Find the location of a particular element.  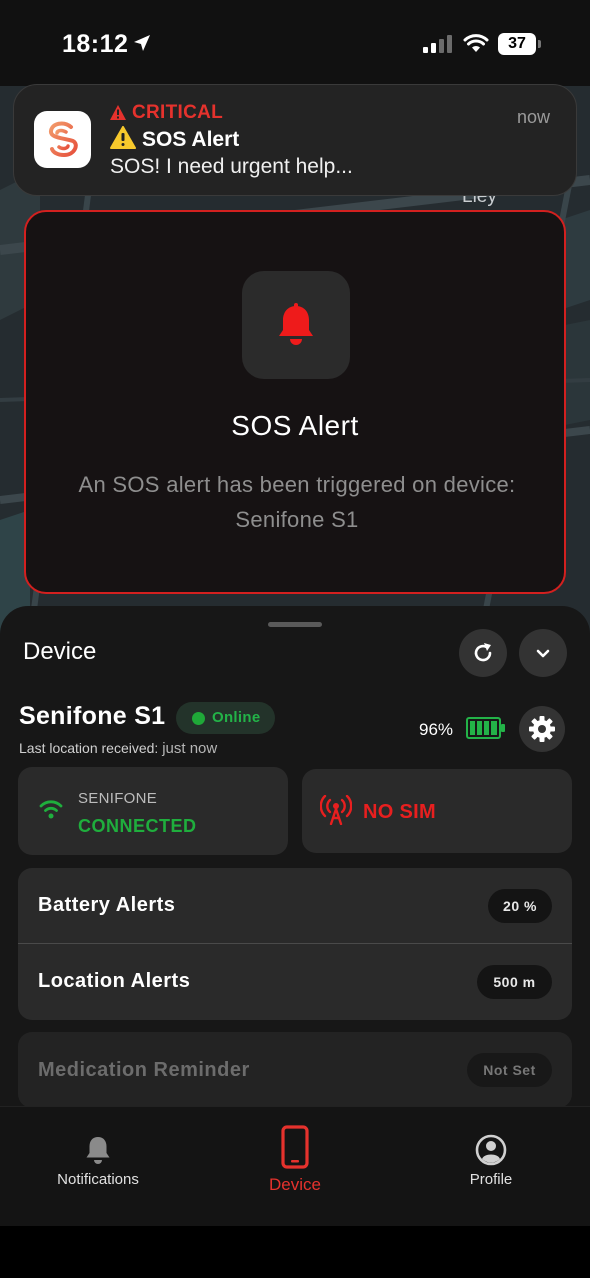

tab-device: Device is located at coordinates (295, 1157).